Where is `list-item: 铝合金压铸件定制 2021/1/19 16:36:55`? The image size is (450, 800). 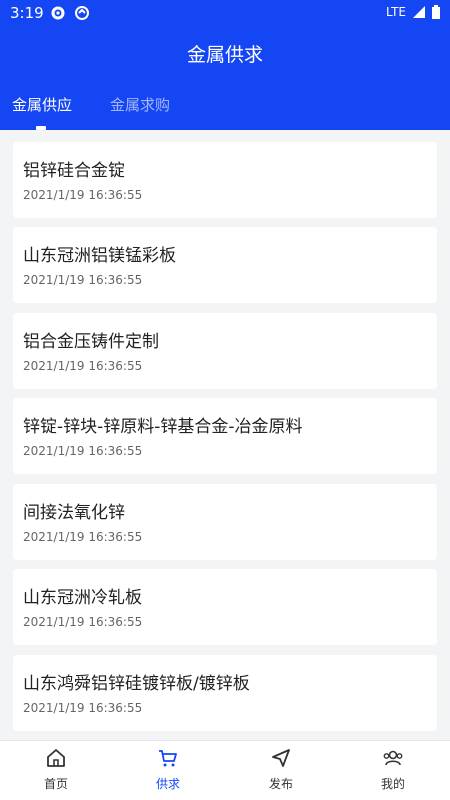
list-item: 铝合金压铸件定制 2021/1/19 16:36:55 is located at coordinates (225, 351).